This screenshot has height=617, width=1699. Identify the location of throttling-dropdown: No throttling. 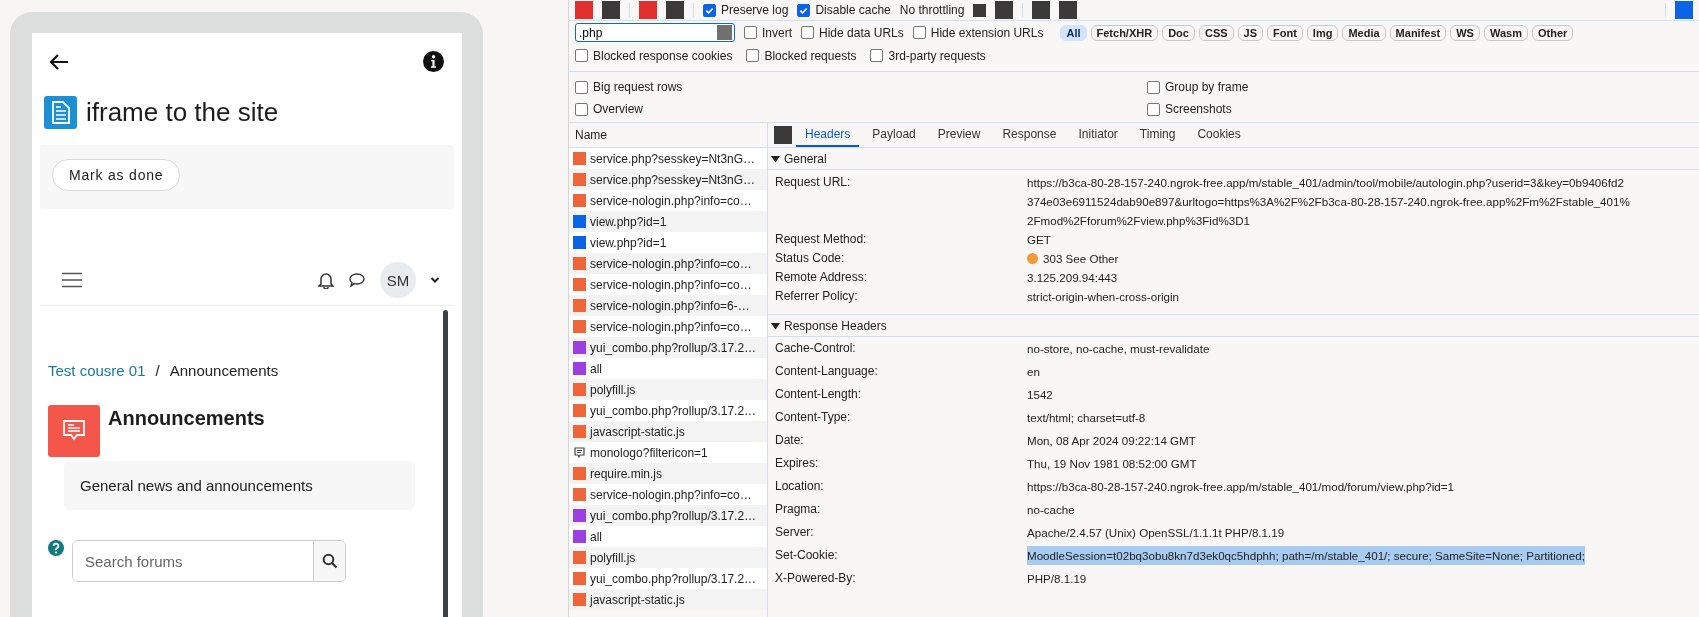
(932, 10).